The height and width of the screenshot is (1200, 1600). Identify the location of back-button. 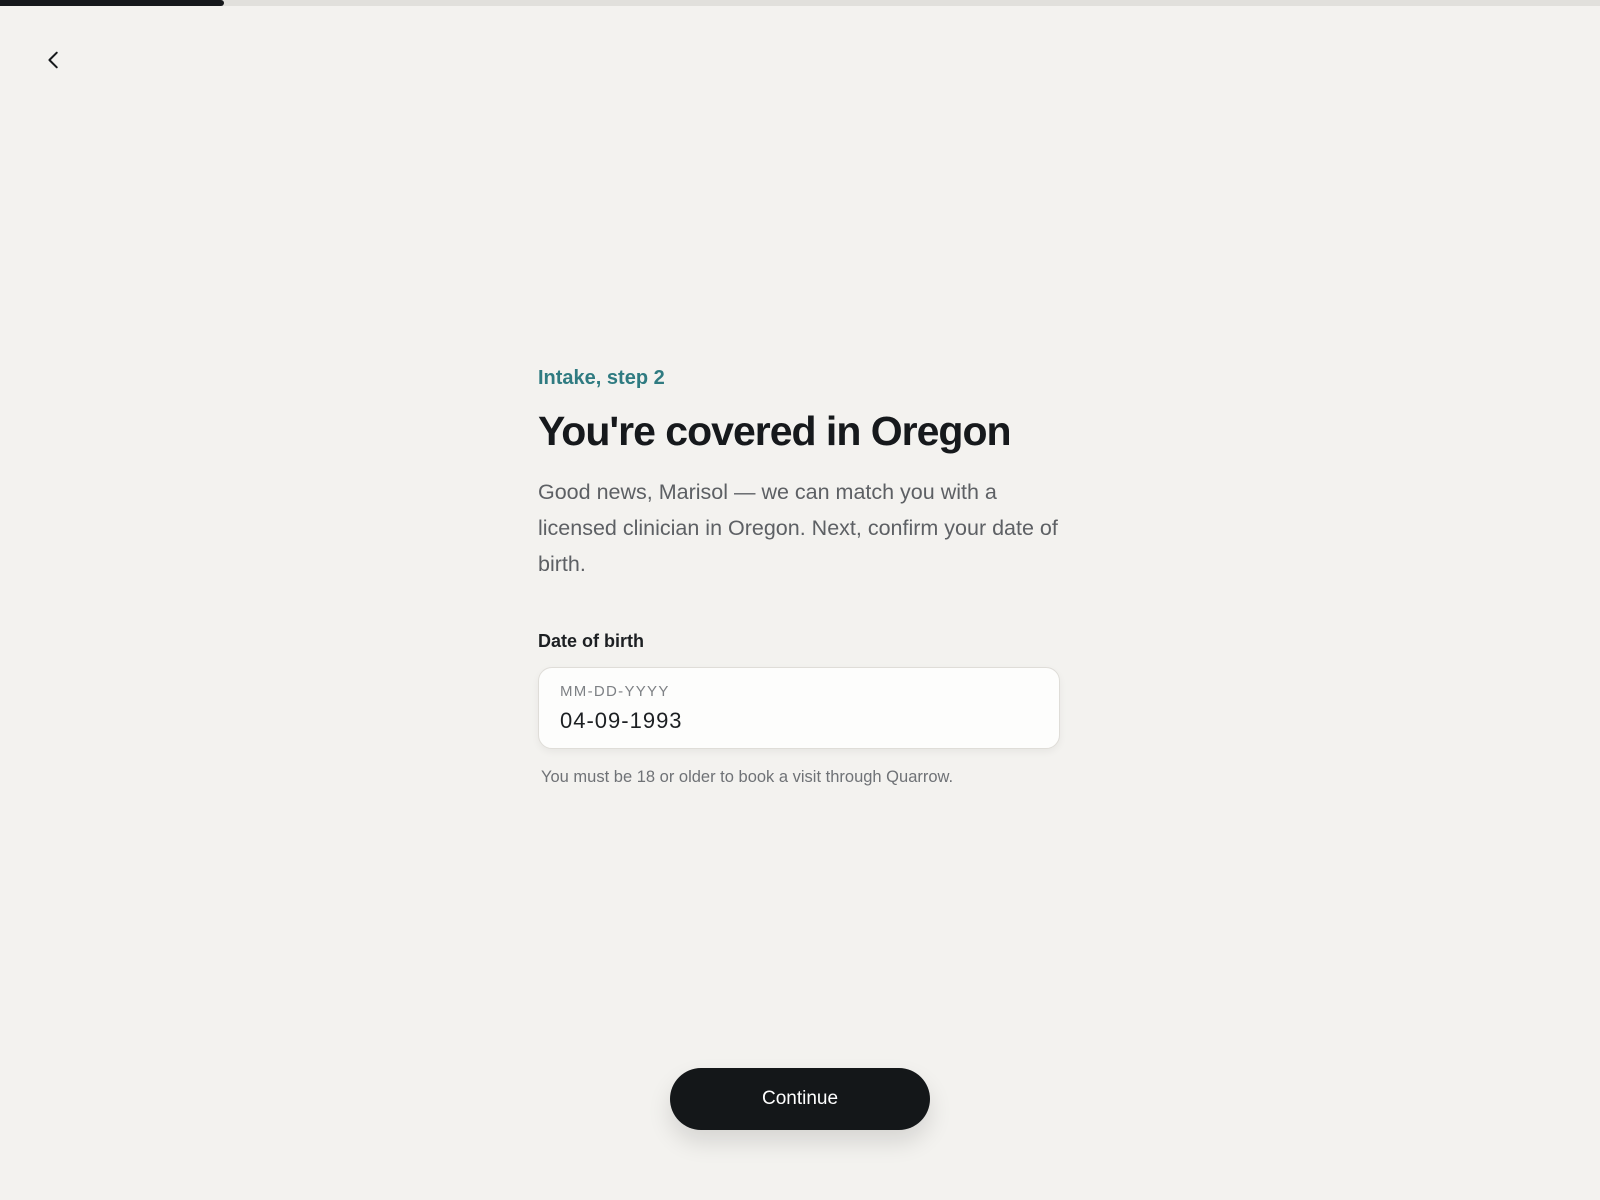
(54, 60).